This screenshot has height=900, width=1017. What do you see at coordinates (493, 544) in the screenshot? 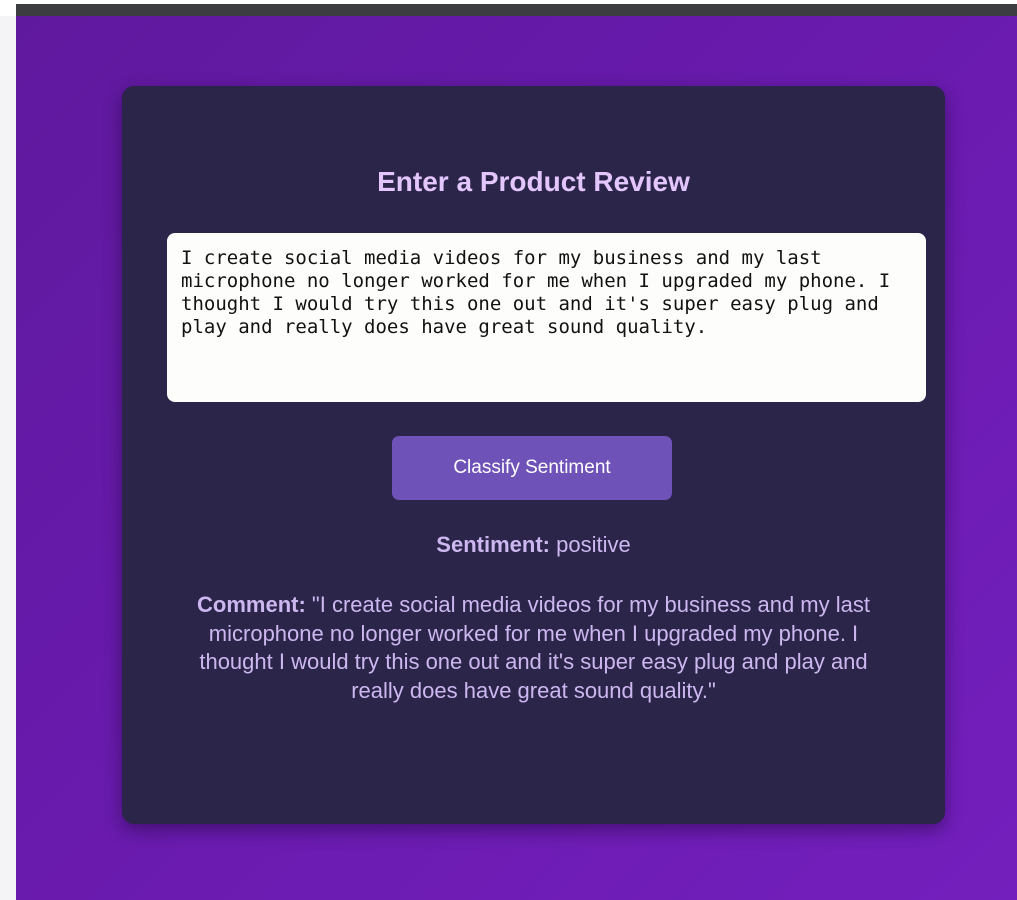
I see `sentiment-label: Sentiment:` at bounding box center [493, 544].